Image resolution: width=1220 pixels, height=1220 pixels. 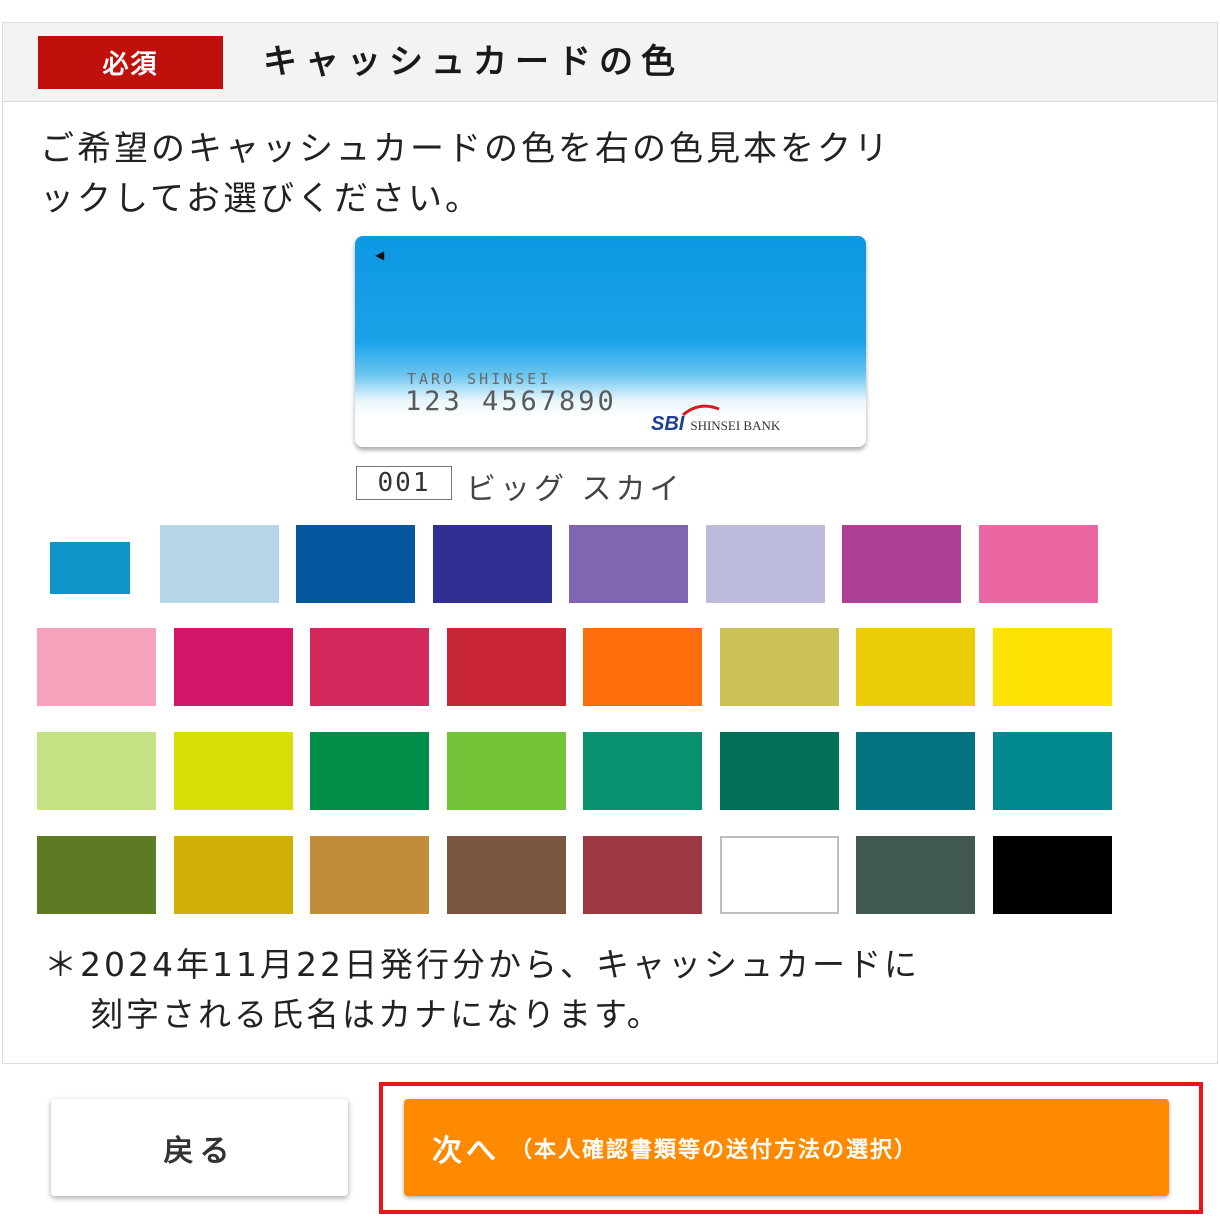 I want to click on card-number: 123 4567890, so click(x=511, y=401).